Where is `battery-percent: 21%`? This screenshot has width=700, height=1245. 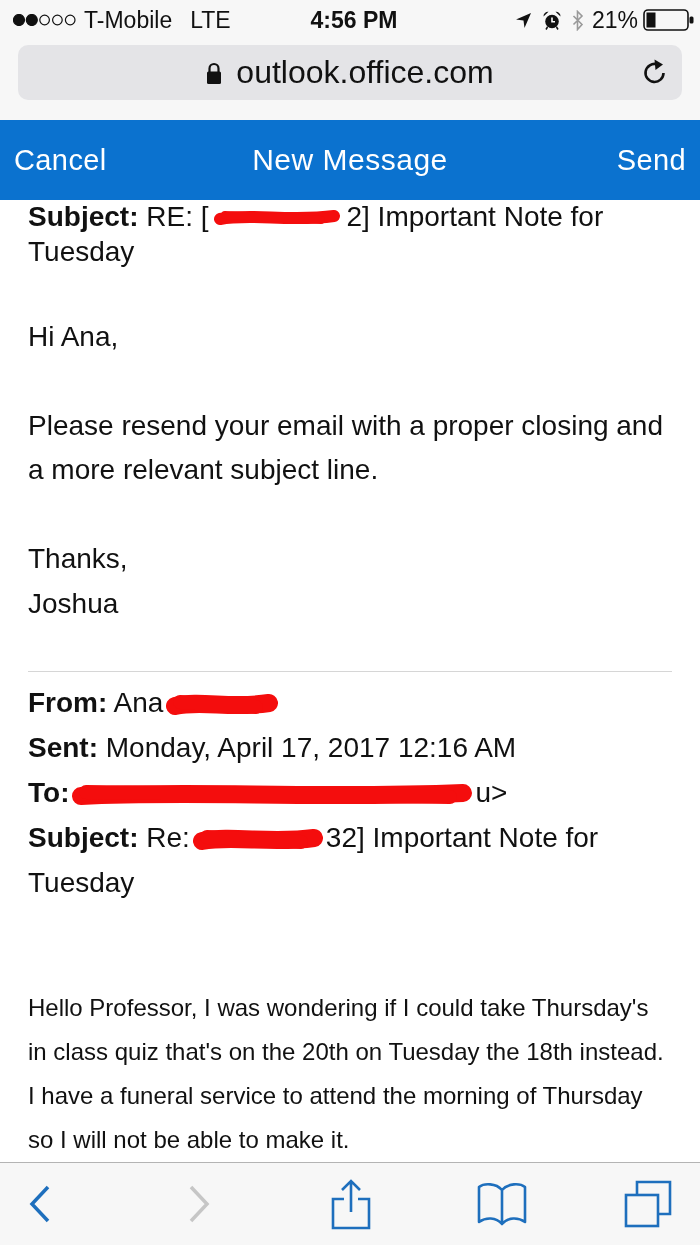
battery-percent: 21% is located at coordinates (614, 20).